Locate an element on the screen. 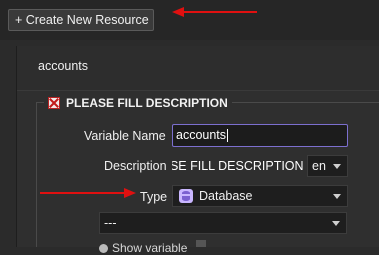  type-value: Database is located at coordinates (226, 196).